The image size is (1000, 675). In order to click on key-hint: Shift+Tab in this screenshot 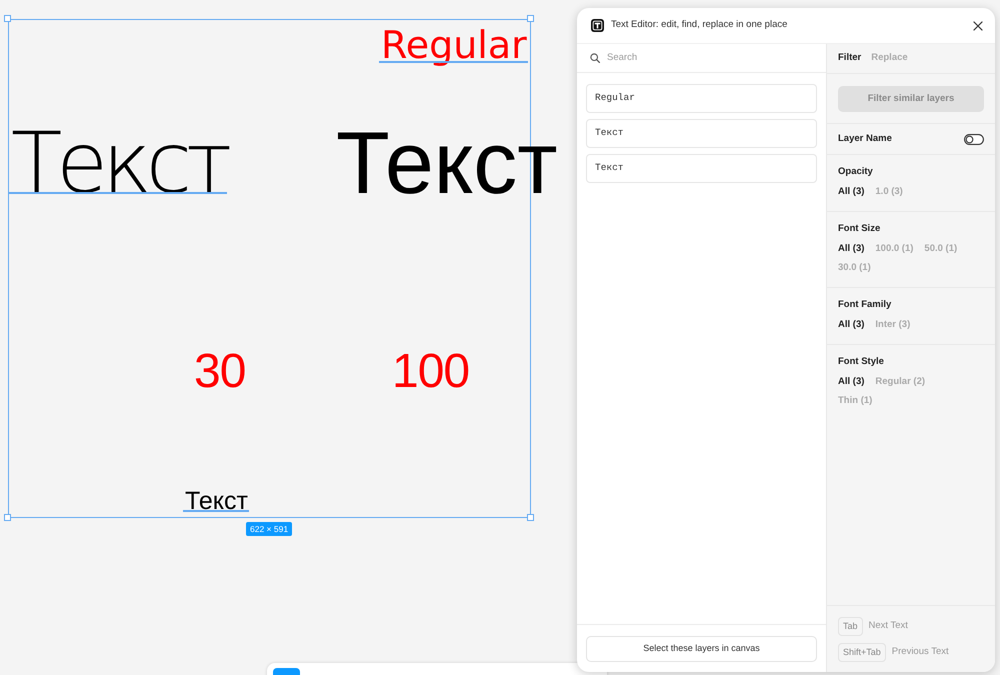, I will do `click(862, 652)`.